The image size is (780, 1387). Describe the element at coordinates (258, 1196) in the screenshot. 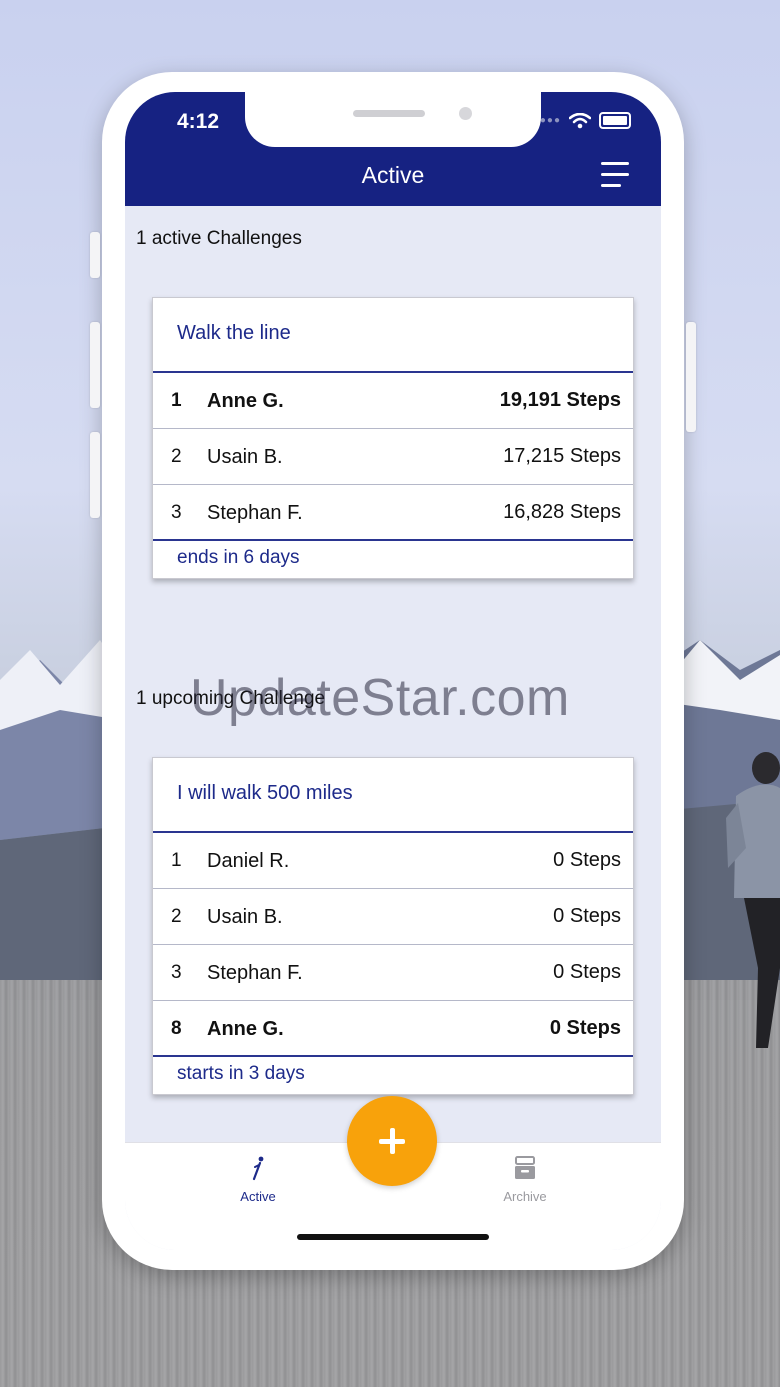

I see `tab-active-label: Active` at that location.